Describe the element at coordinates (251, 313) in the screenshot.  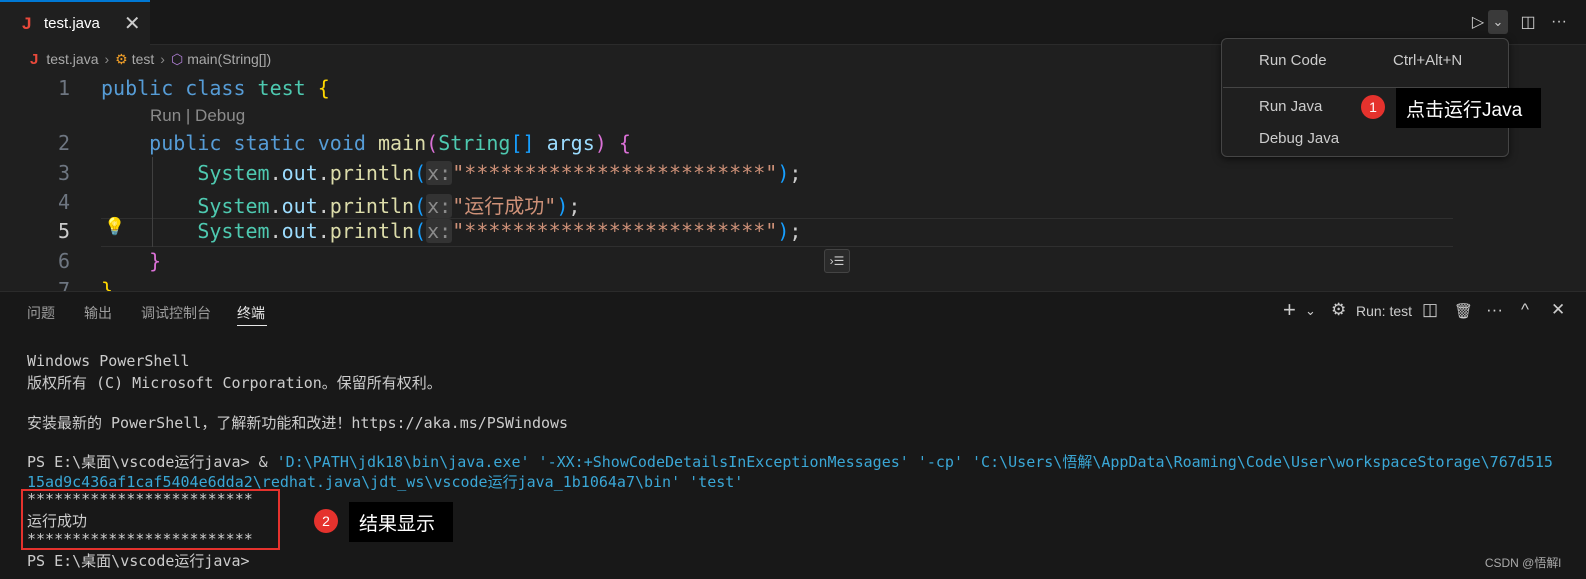
I see `tab-terminal: 终端` at that location.